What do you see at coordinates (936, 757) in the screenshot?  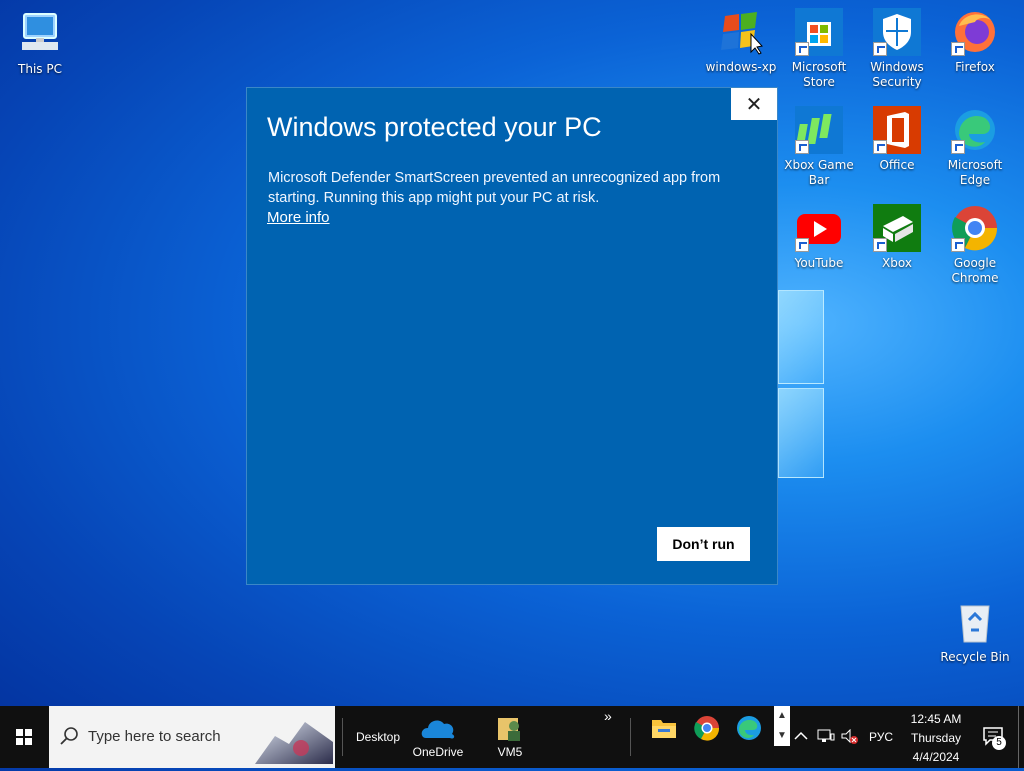 I see `clock-date: 4/4/2024` at bounding box center [936, 757].